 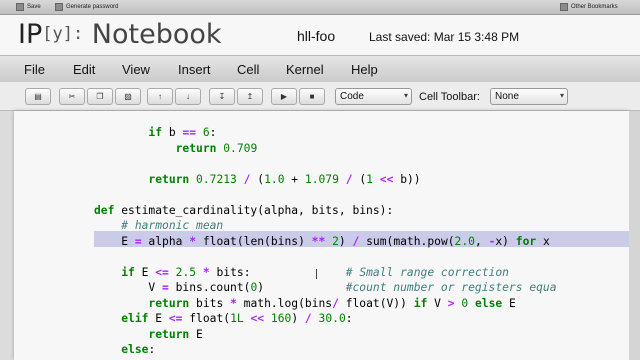 I want to click on logo-notebook: Notebook, so click(x=156, y=34).